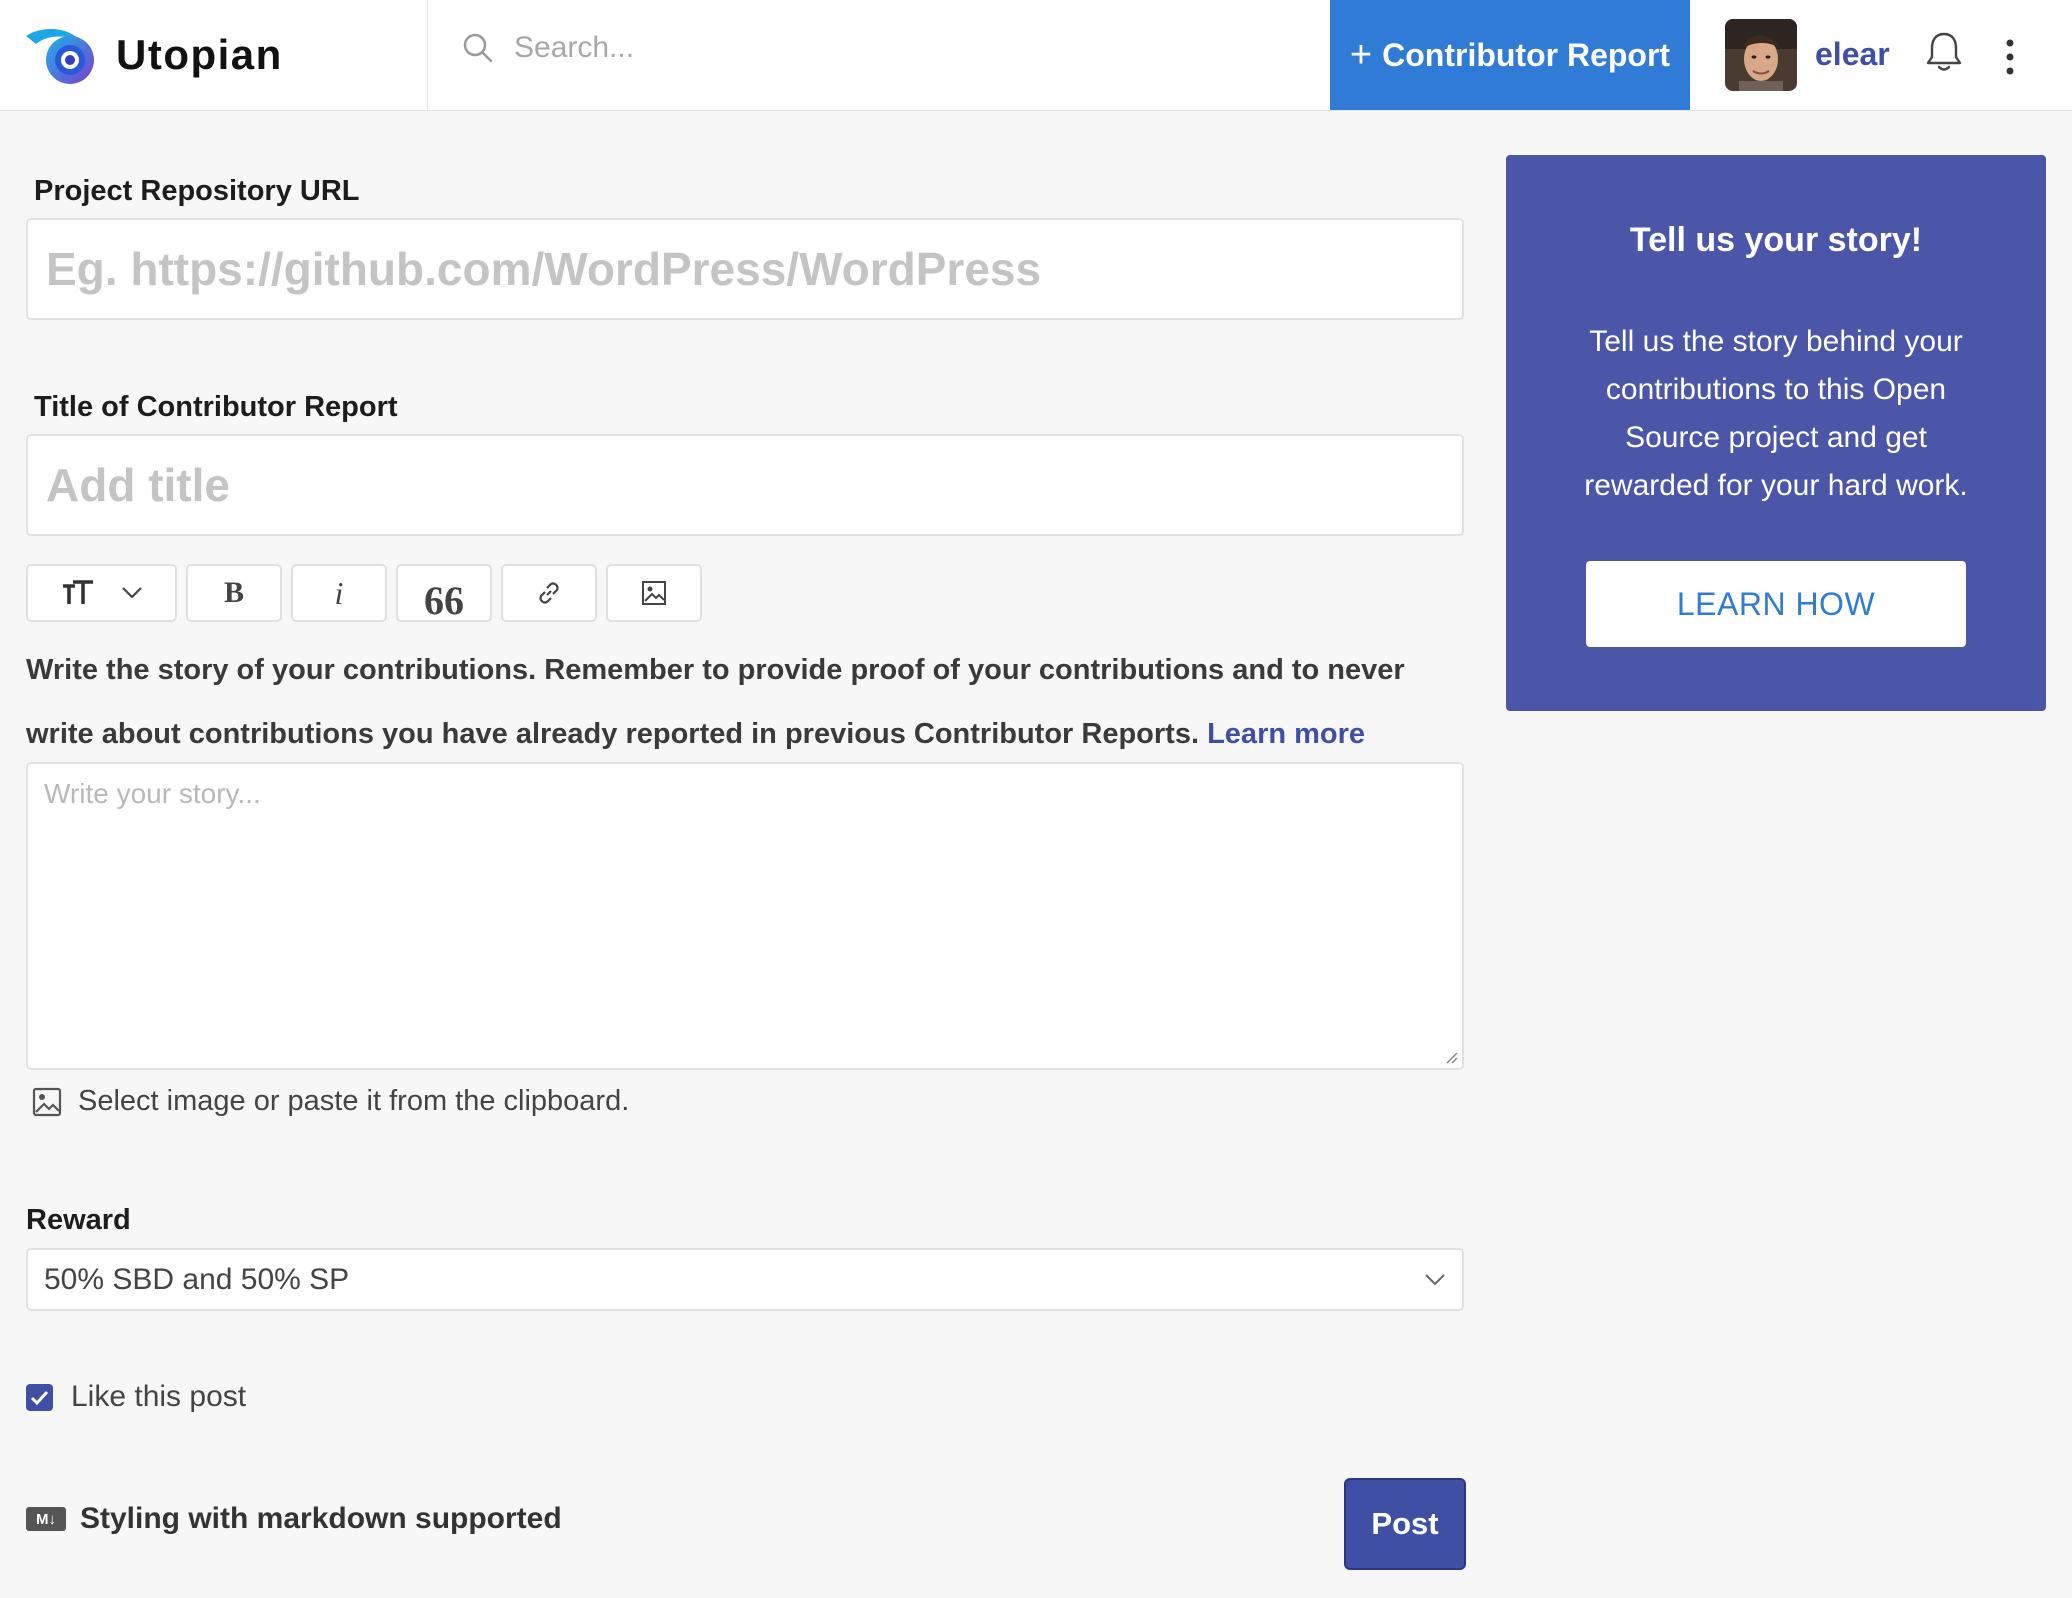 Image resolution: width=2072 pixels, height=1598 pixels. I want to click on quote-icon: 66, so click(444, 600).